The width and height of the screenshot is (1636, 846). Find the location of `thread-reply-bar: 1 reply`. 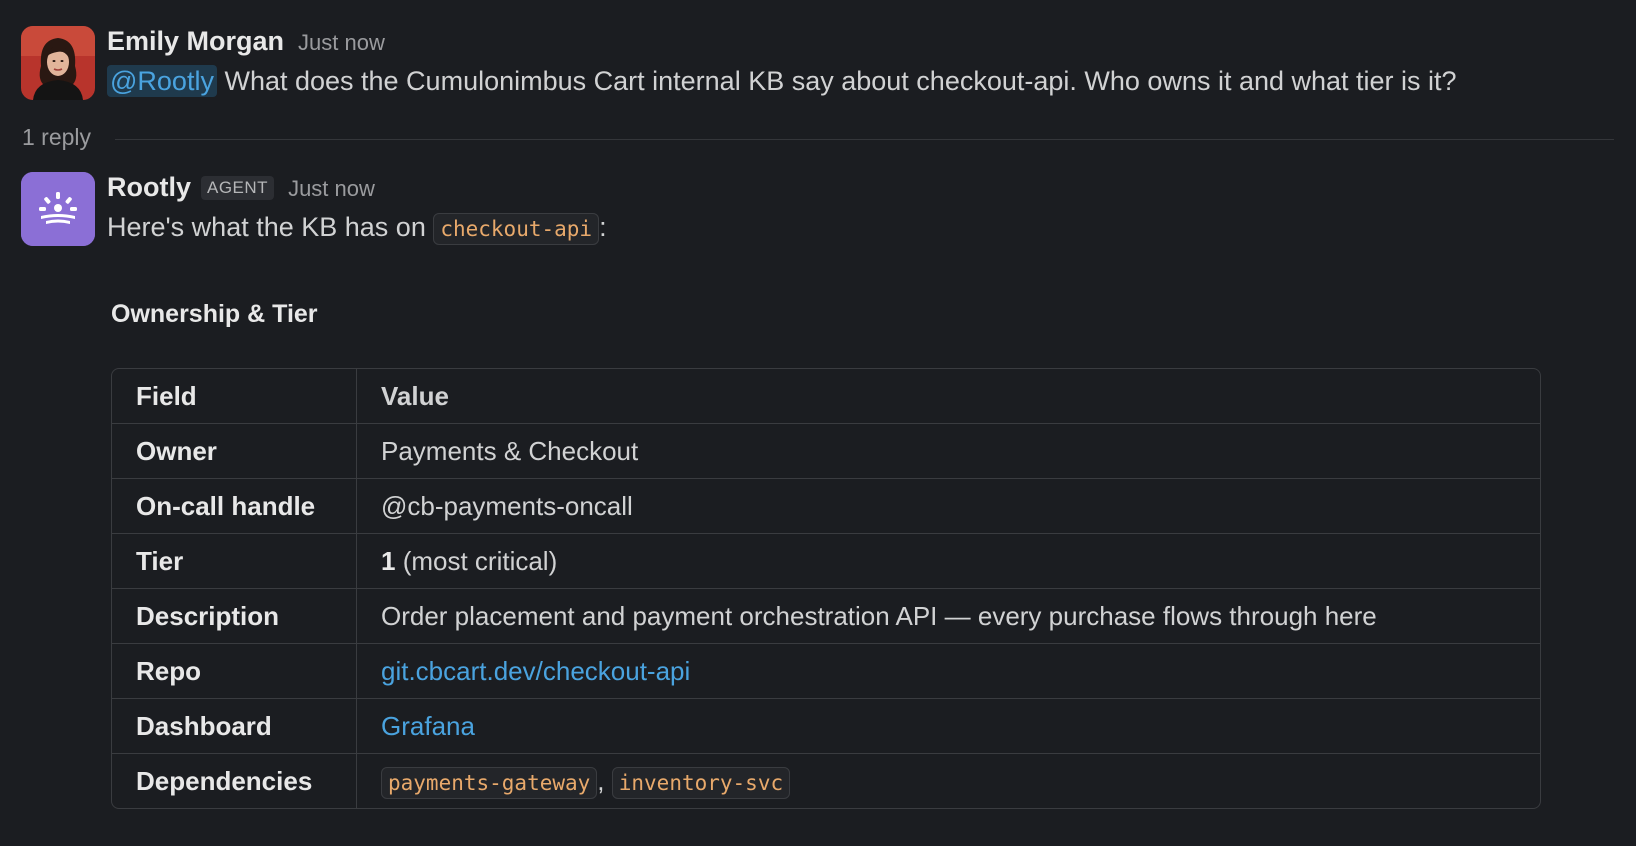

thread-reply-bar: 1 reply is located at coordinates (818, 137).